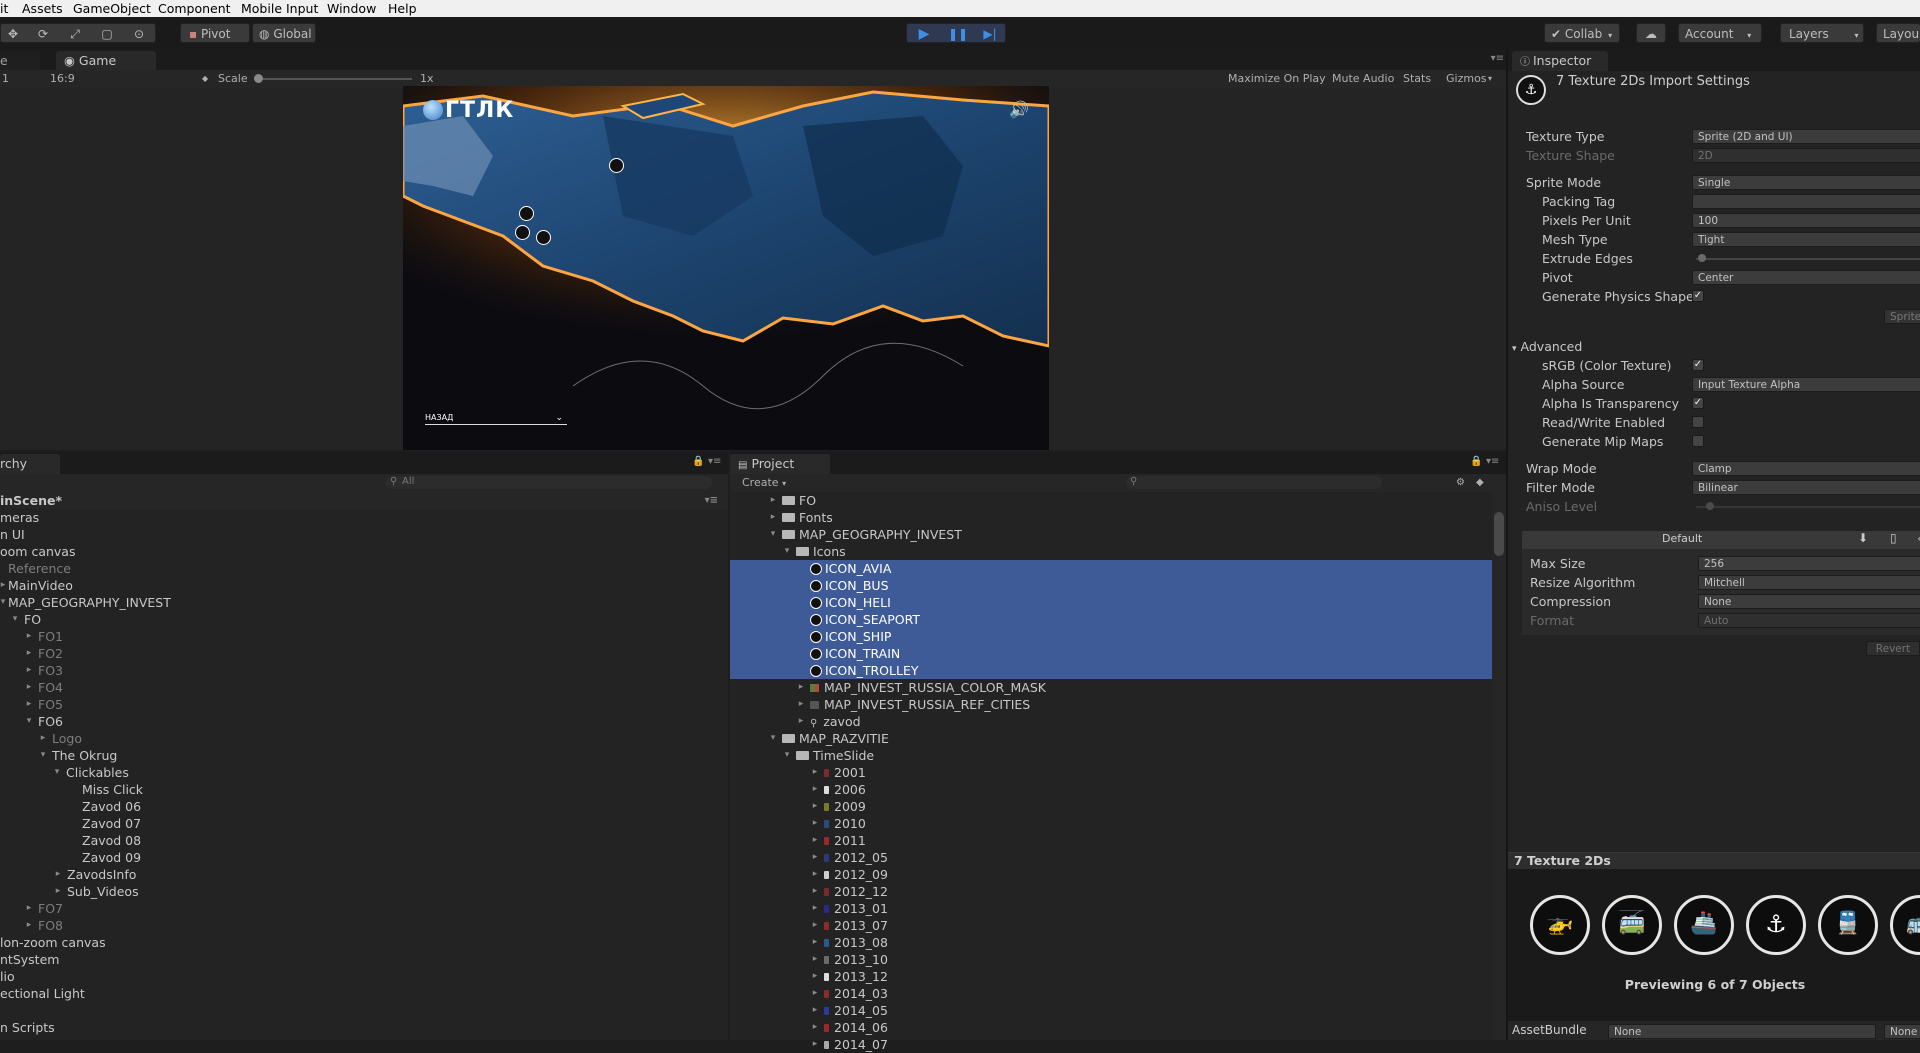 Image resolution: width=1920 pixels, height=1053 pixels. Describe the element at coordinates (1698, 422) in the screenshot. I see `readwrite-checkbox` at that location.